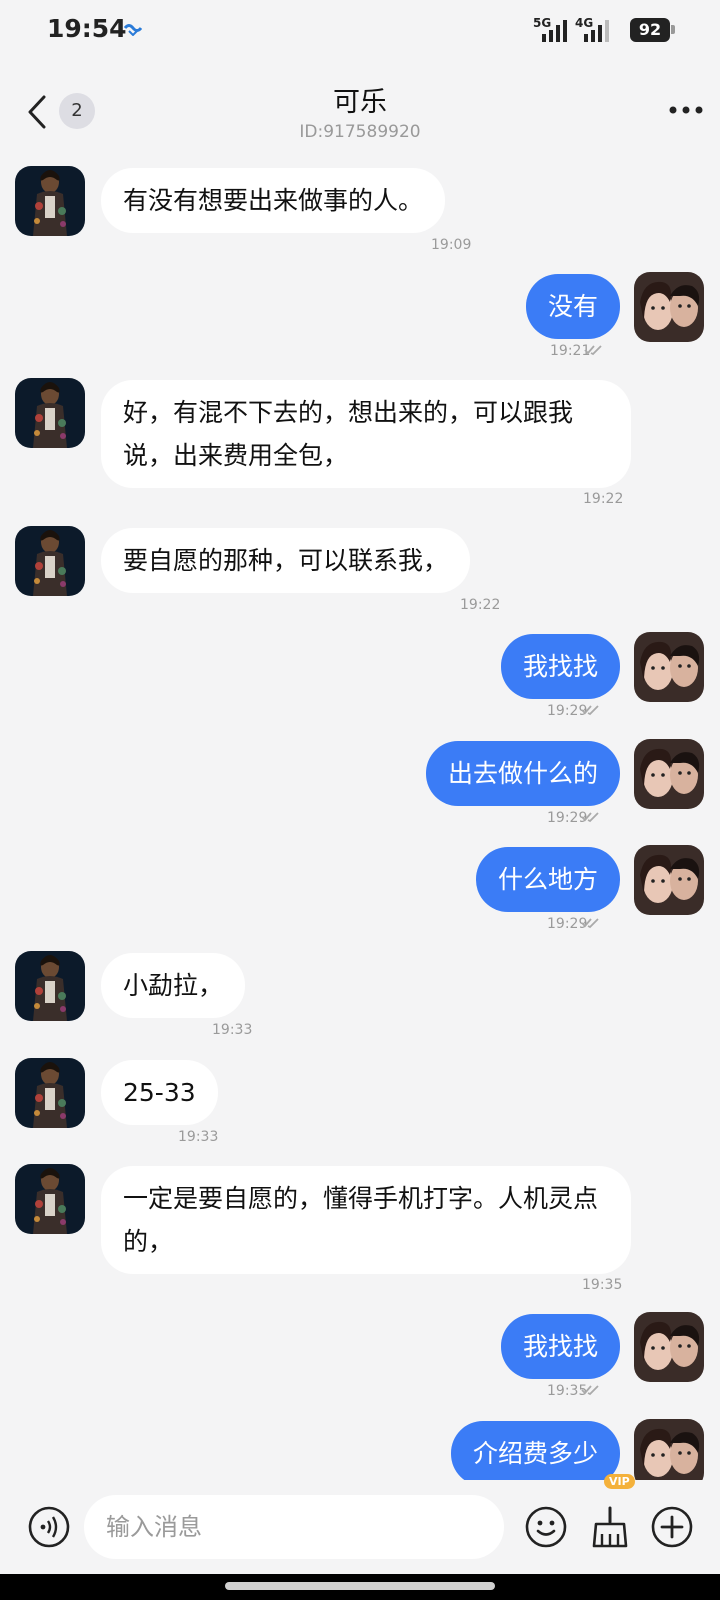 The height and width of the screenshot is (1600, 720). Describe the element at coordinates (133, 30) in the screenshot. I see `signal-wave-icon` at that location.